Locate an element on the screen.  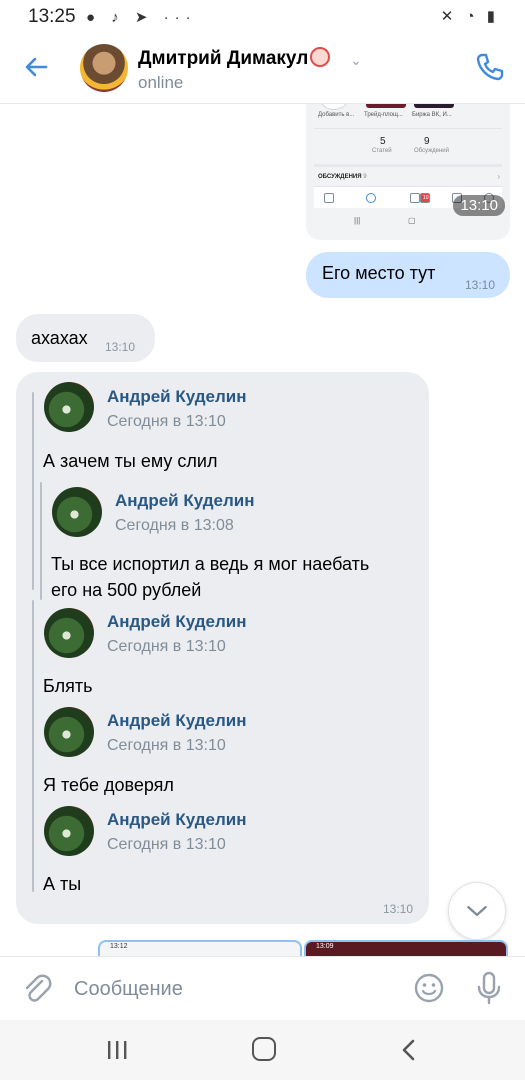
system-navigation-bar is located at coordinates (262, 1050).